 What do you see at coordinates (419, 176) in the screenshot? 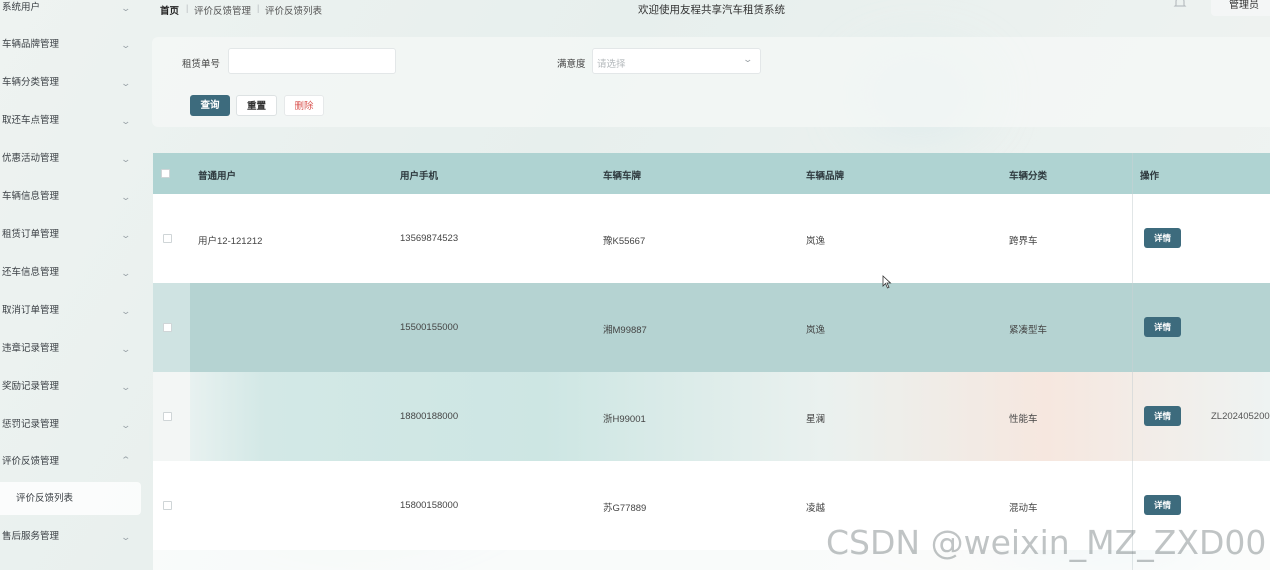
I see `column-header: 用户手机` at bounding box center [419, 176].